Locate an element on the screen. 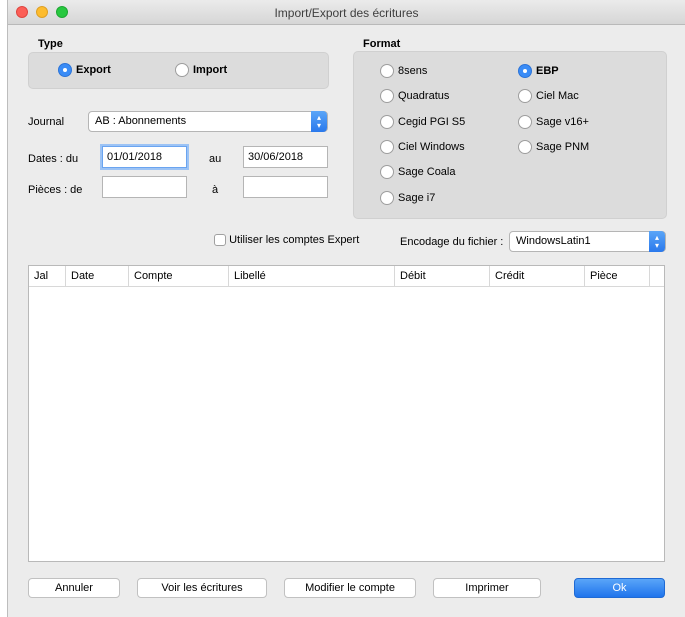 Image resolution: width=685 pixels, height=617 pixels. ok-button: Ok is located at coordinates (619, 588).